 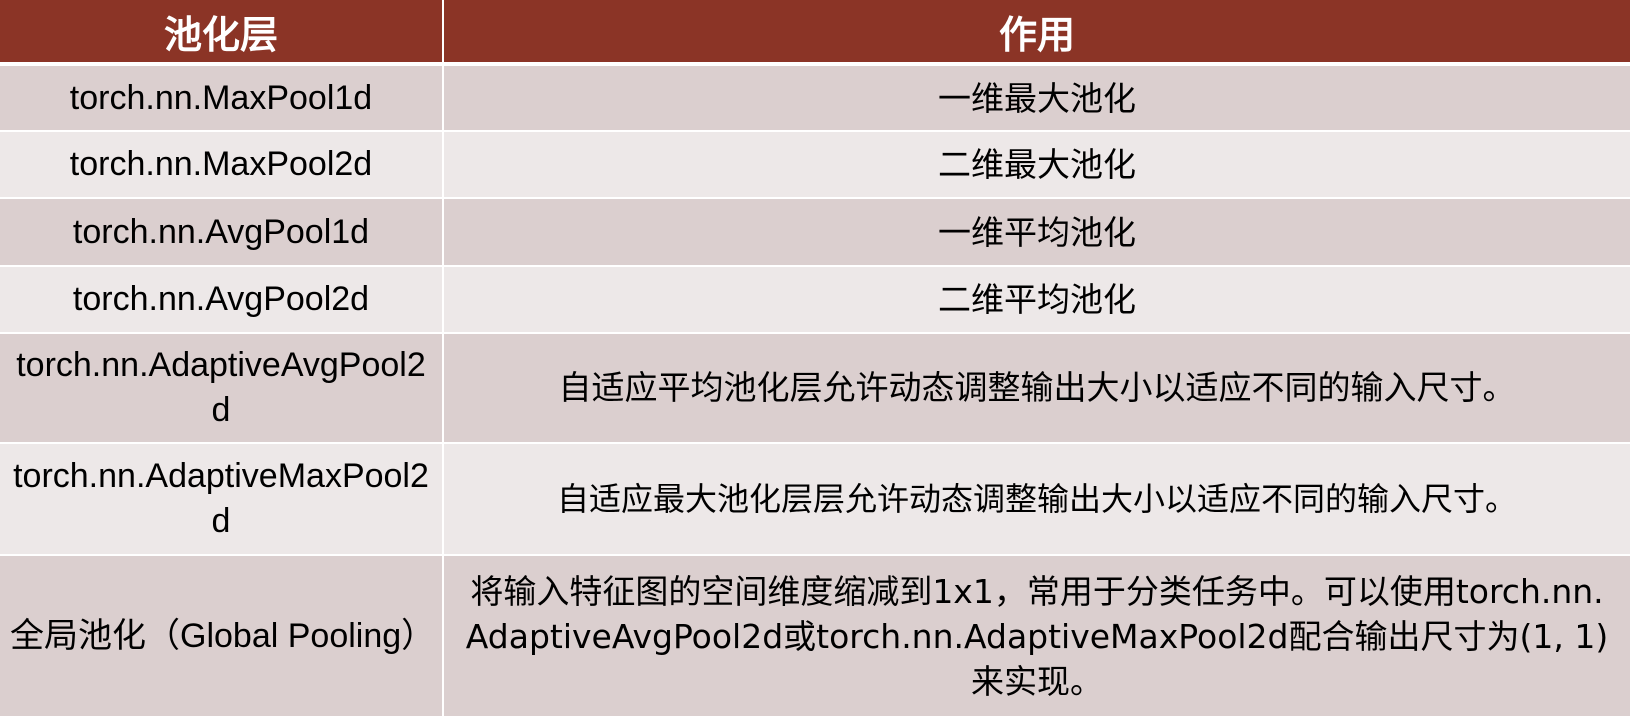 I want to click on header-pooling-layer: 池化层, so click(x=222, y=33).